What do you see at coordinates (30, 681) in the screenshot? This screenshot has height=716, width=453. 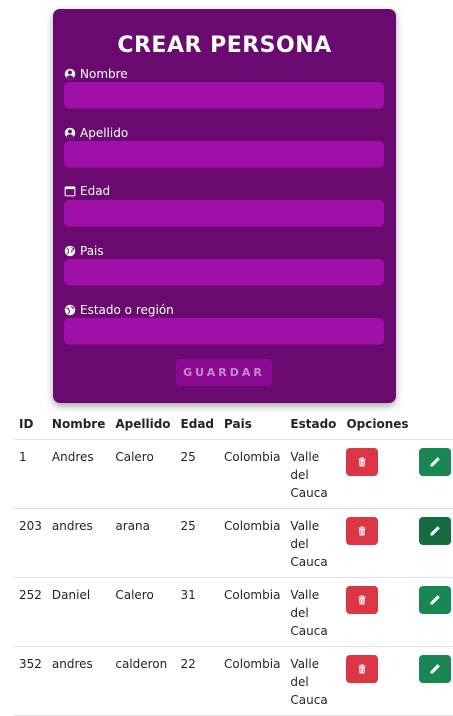 I see `cell-id: 352` at bounding box center [30, 681].